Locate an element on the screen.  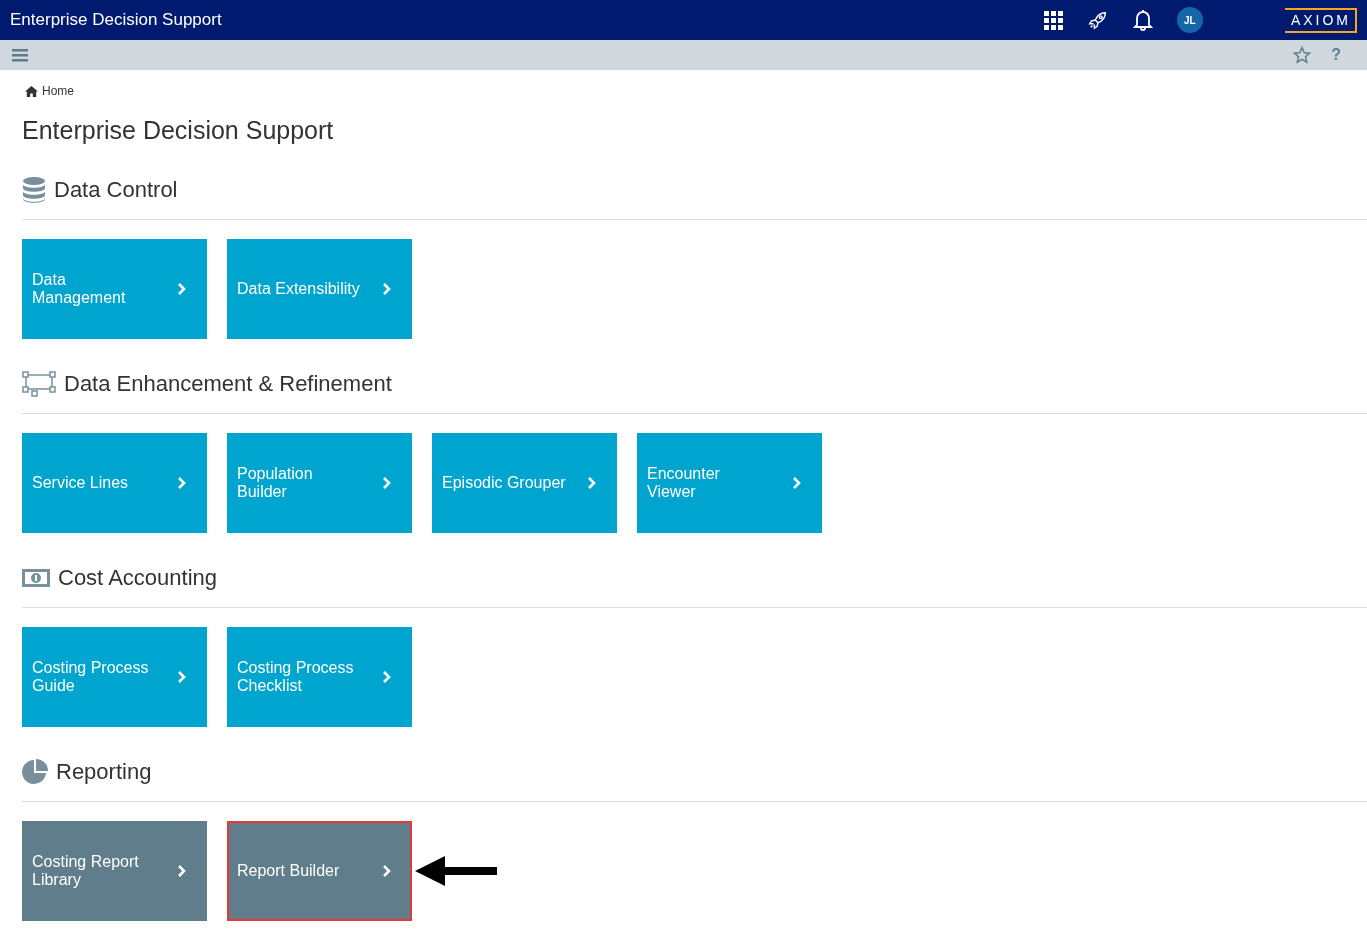
user-avatar: JL is located at coordinates (1189, 20).